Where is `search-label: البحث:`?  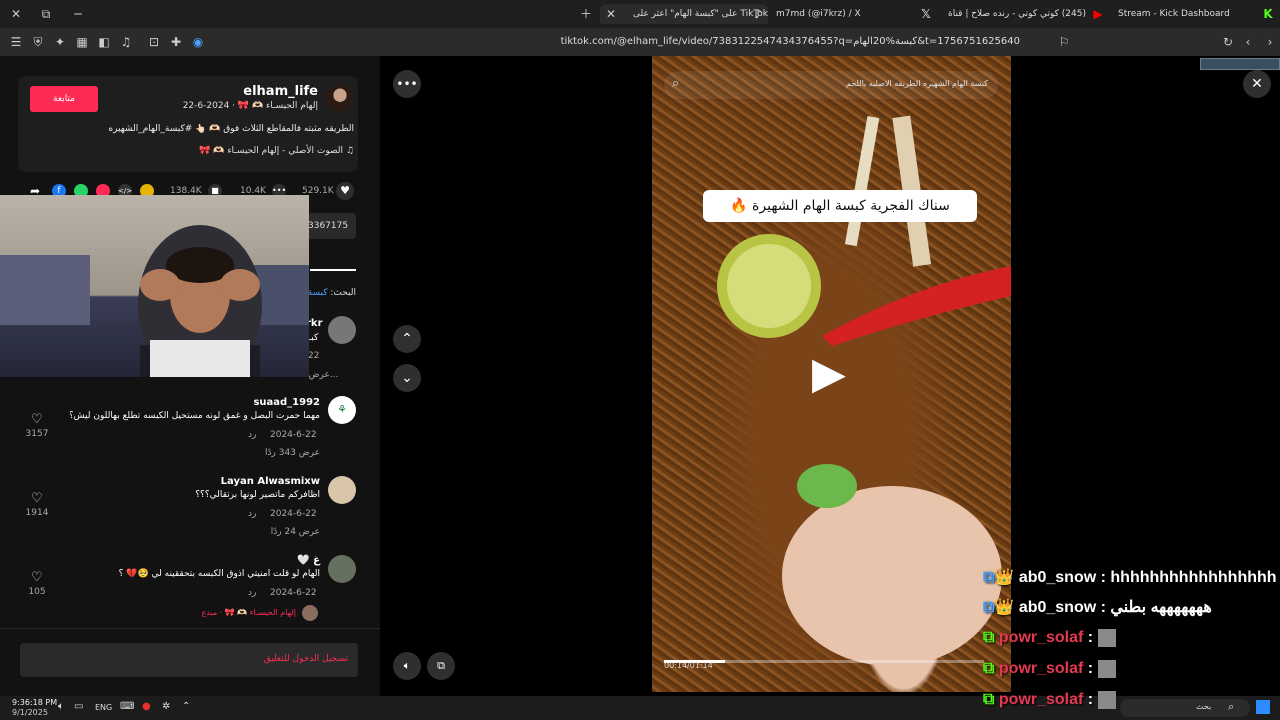 search-label: البحث: is located at coordinates (343, 293).